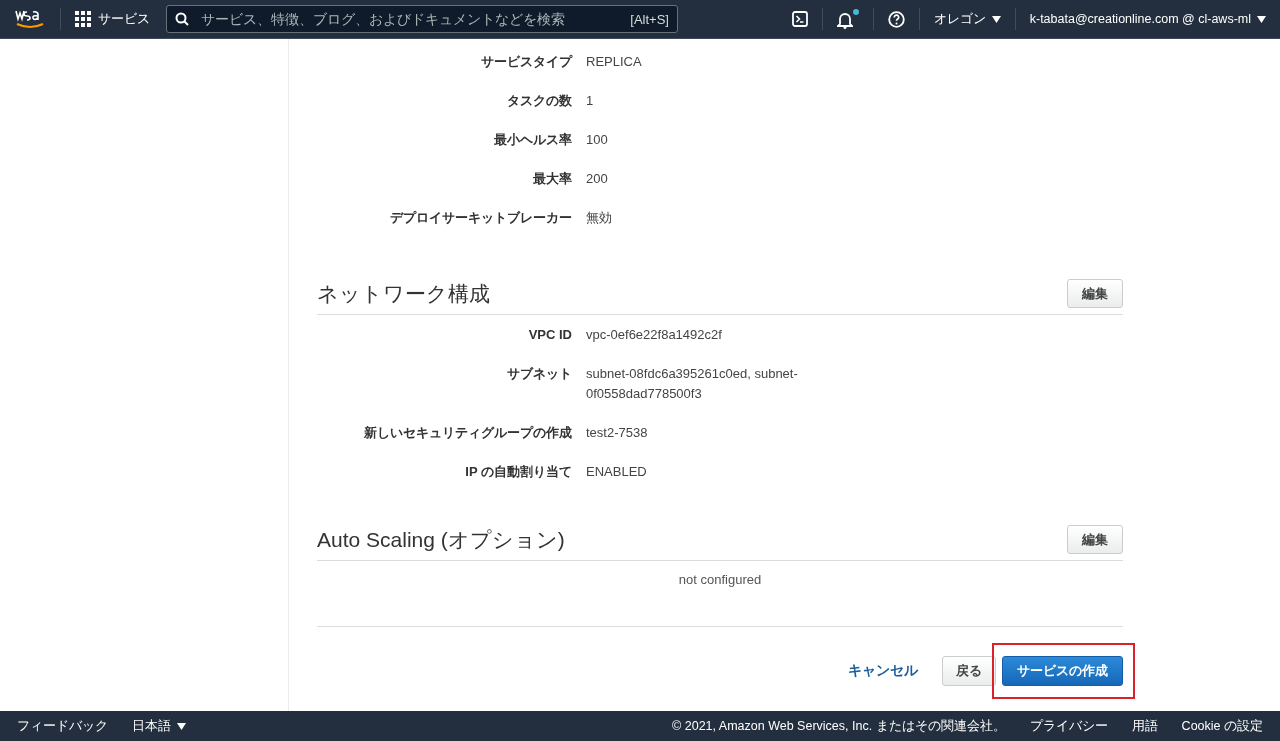 The width and height of the screenshot is (1280, 741). What do you see at coordinates (539, 373) in the screenshot?
I see `field-label: サブネット` at bounding box center [539, 373].